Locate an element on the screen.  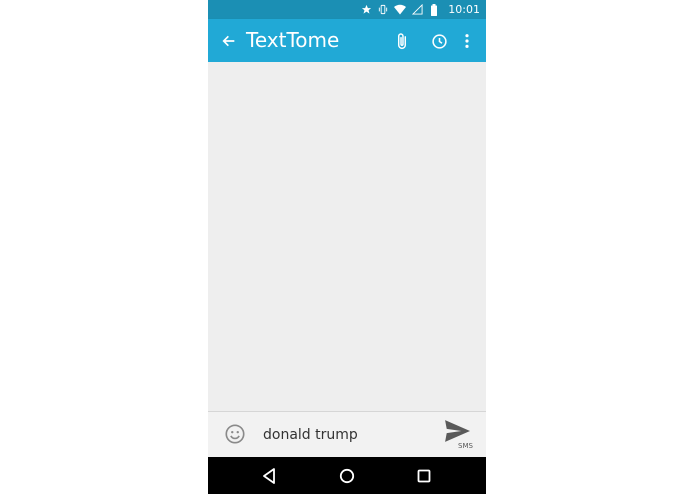
back-triangle-icon is located at coordinates (269, 476).